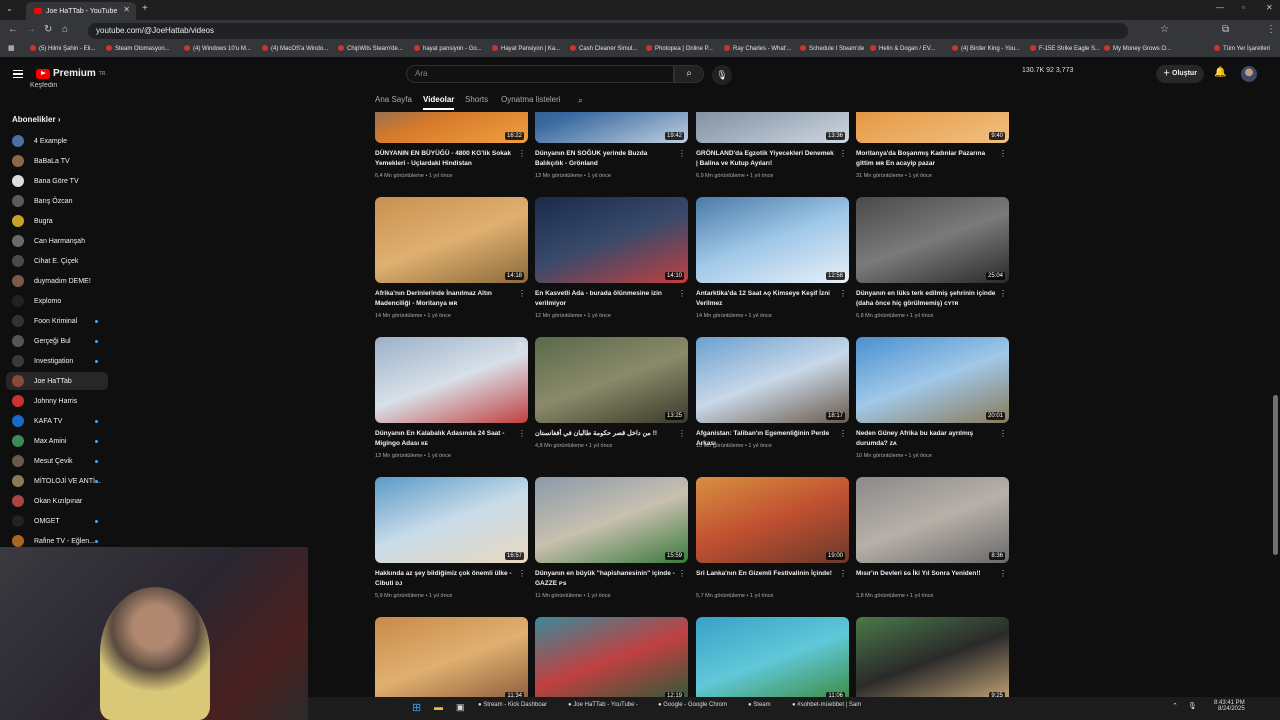  I want to click on video-thumbnail: 11:06, so click(772, 657).